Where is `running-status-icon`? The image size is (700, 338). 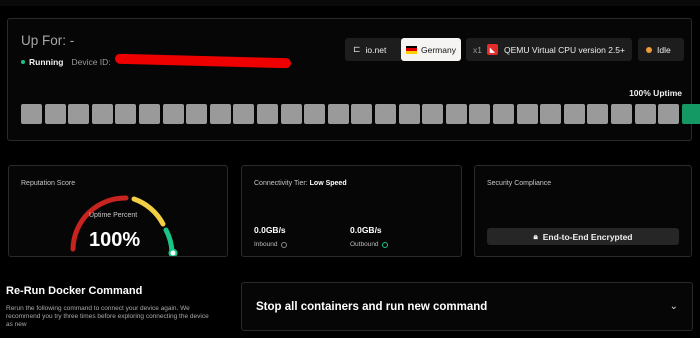 running-status-icon is located at coordinates (23, 62).